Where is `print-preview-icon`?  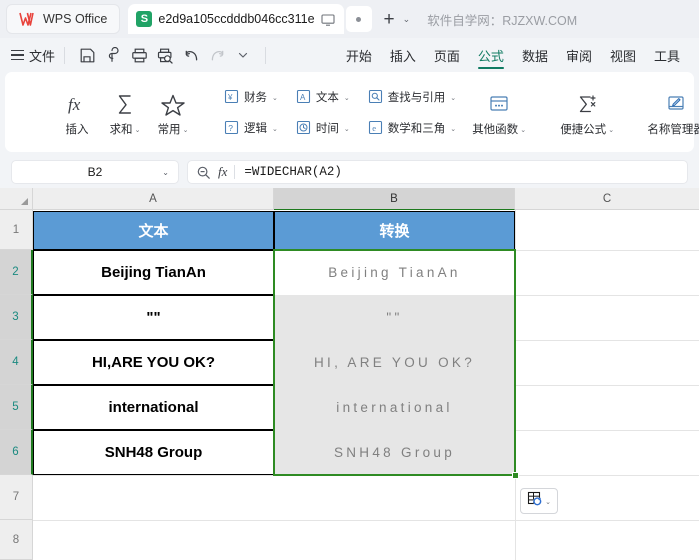
print-preview-icon is located at coordinates (165, 55).